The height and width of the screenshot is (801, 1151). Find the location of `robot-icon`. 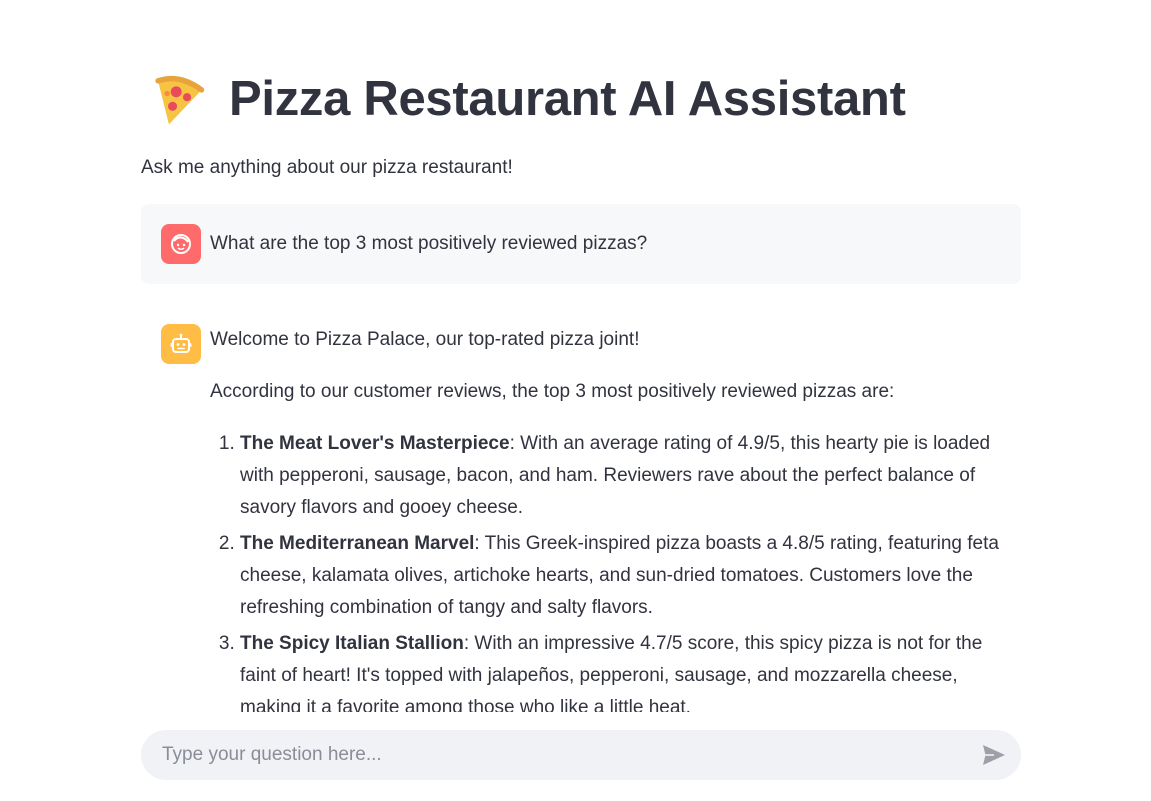

robot-icon is located at coordinates (181, 343).